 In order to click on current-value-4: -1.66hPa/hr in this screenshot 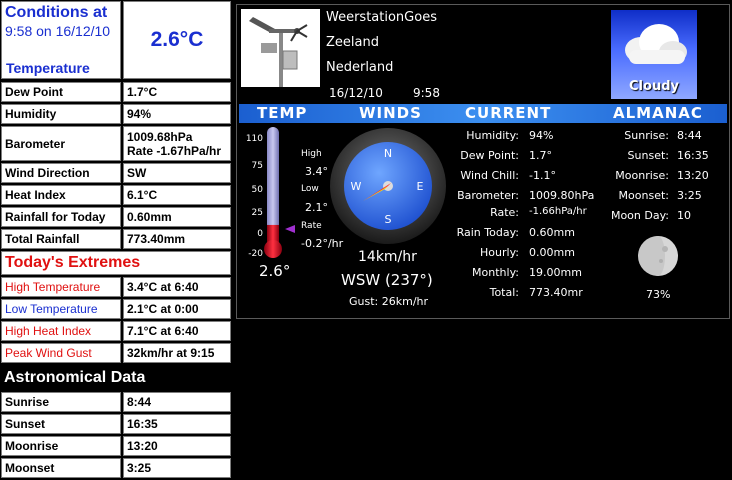, I will do `click(558, 211)`.